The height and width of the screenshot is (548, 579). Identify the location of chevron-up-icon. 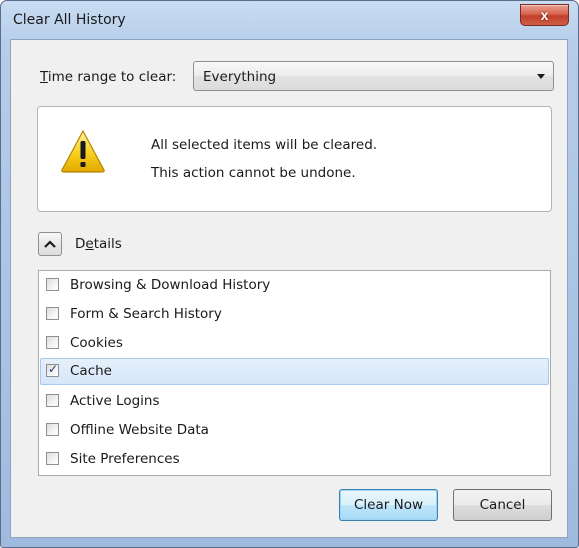
(50, 244).